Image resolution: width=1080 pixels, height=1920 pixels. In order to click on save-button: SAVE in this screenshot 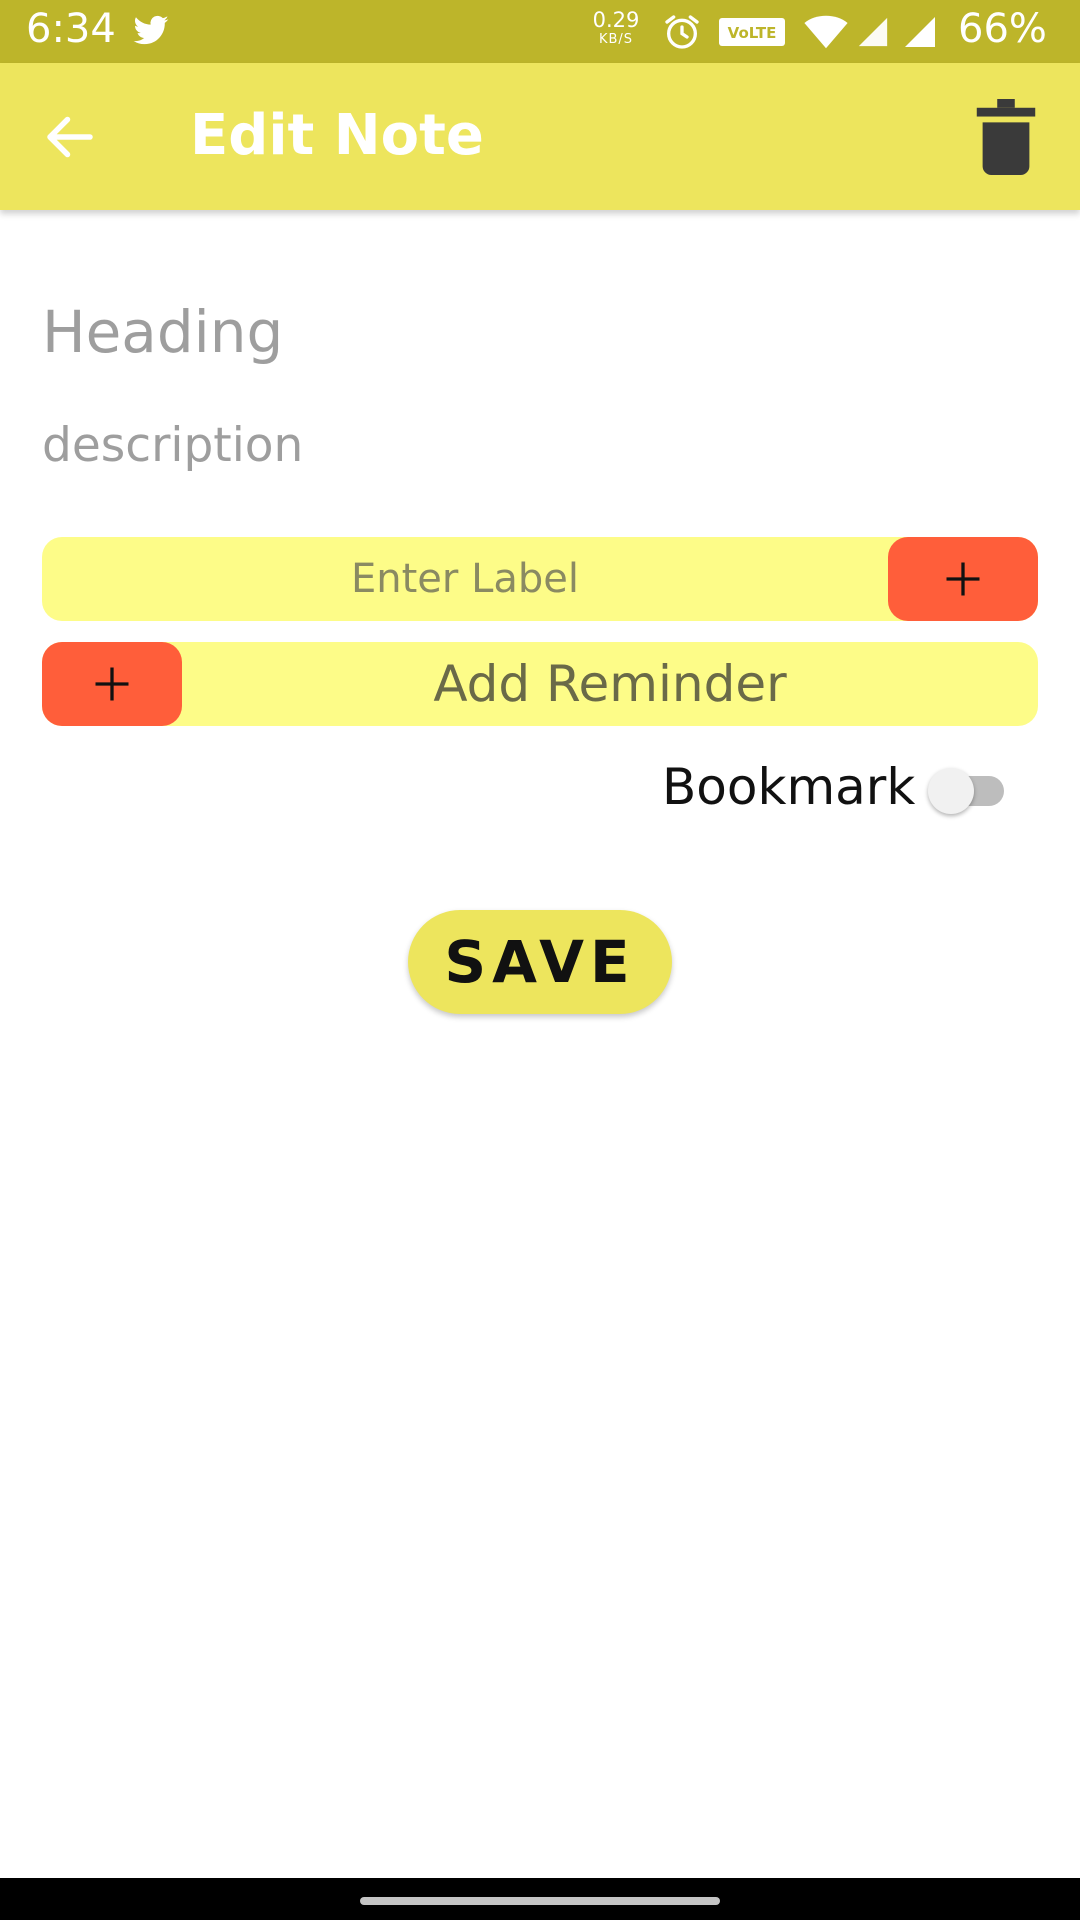, I will do `click(540, 962)`.